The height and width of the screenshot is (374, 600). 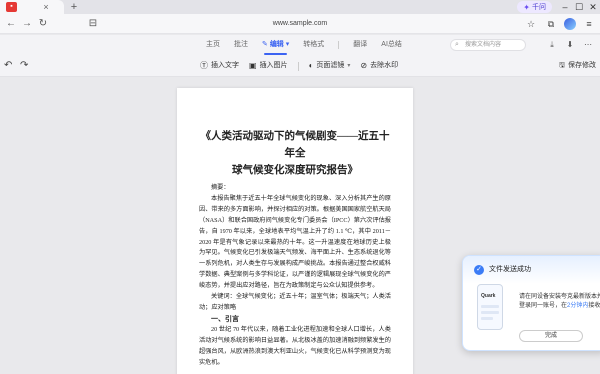 I want to click on browser-tab-bar: ▪ × + ✦ 千问 – ☐ ✕, so click(x=300, y=7).